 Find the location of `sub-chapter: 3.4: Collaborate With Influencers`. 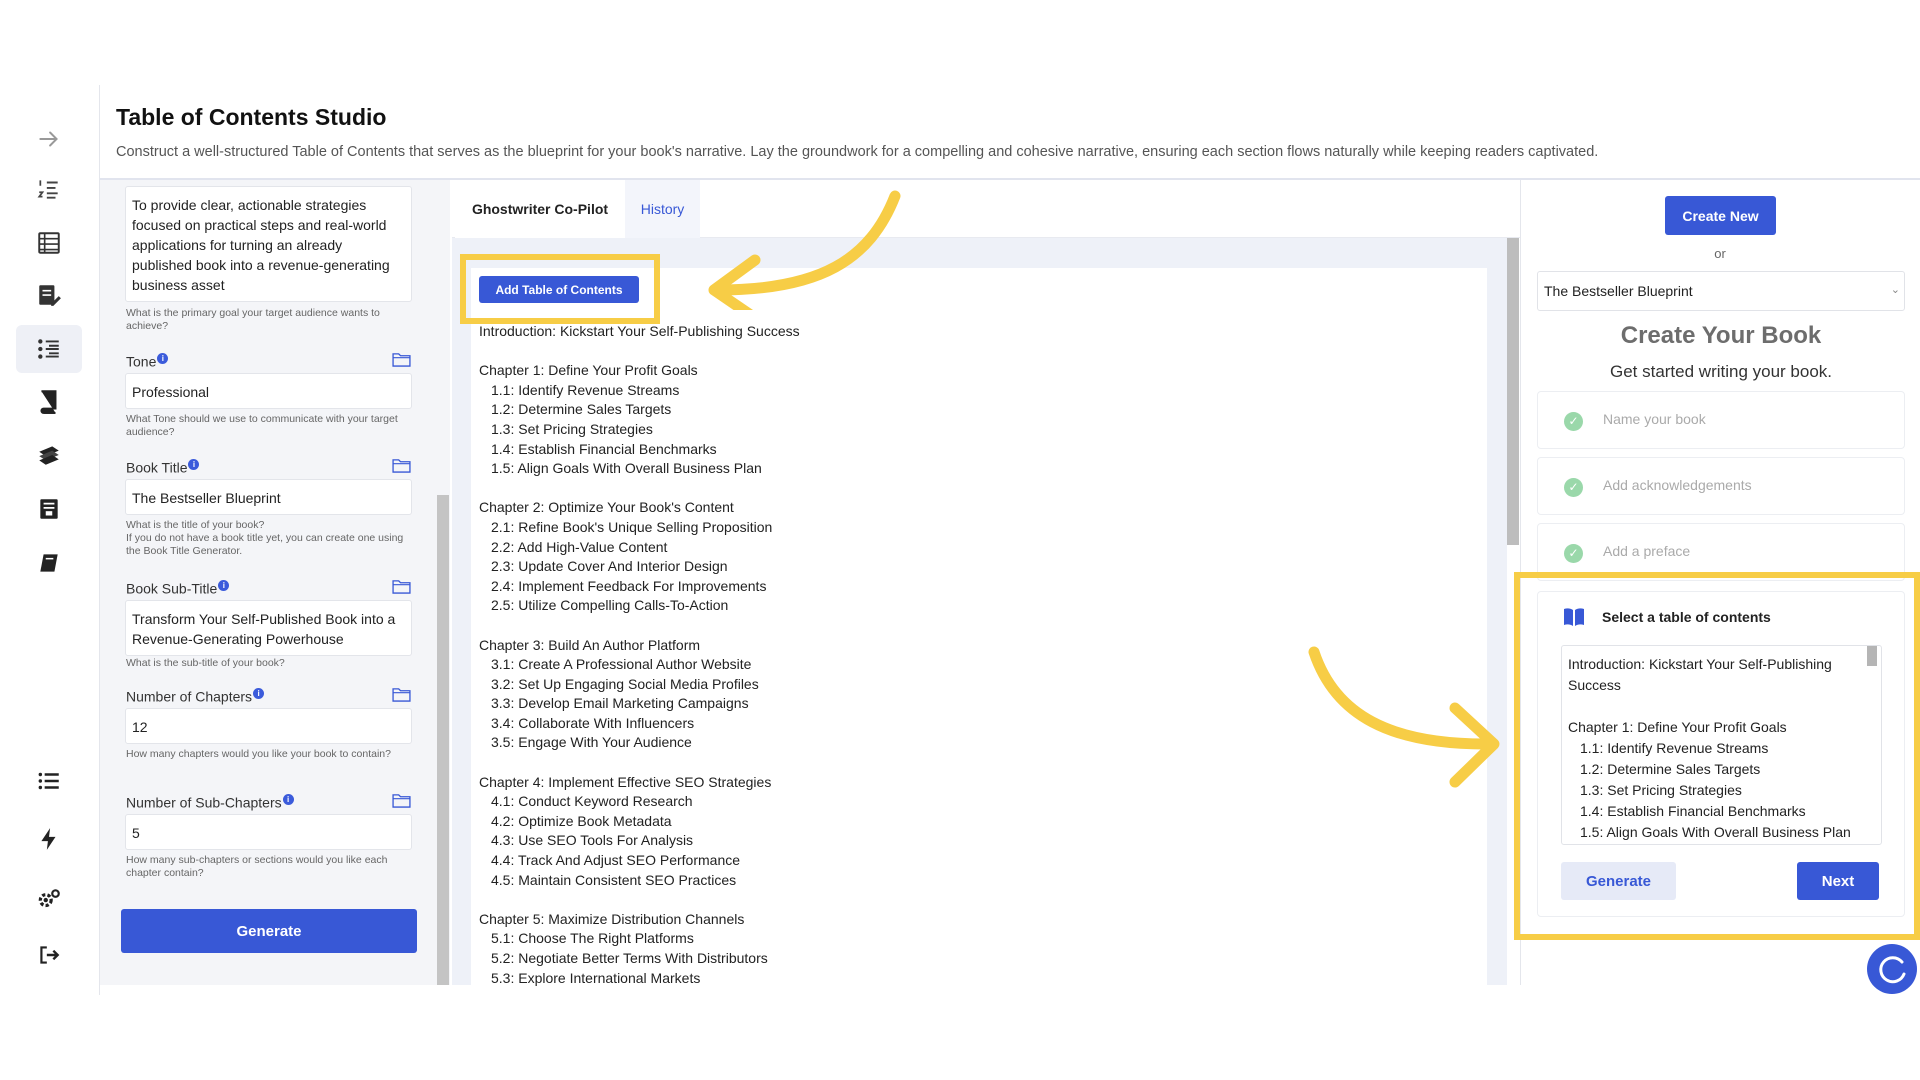

sub-chapter: 3.4: Collaborate With Influencers is located at coordinates (593, 722).